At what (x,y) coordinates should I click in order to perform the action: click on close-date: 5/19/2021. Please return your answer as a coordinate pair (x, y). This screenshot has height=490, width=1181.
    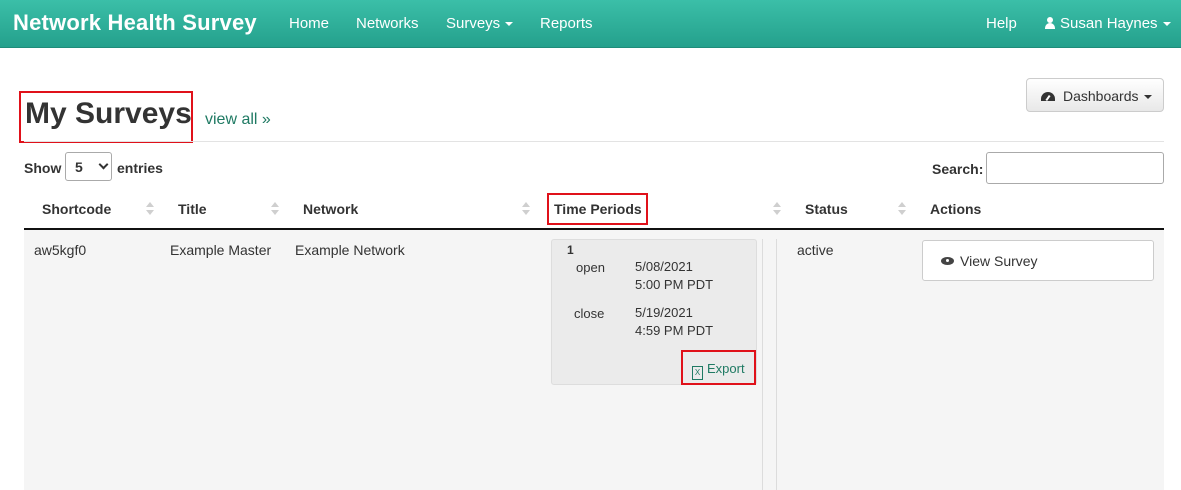
    Looking at the image, I should click on (664, 312).